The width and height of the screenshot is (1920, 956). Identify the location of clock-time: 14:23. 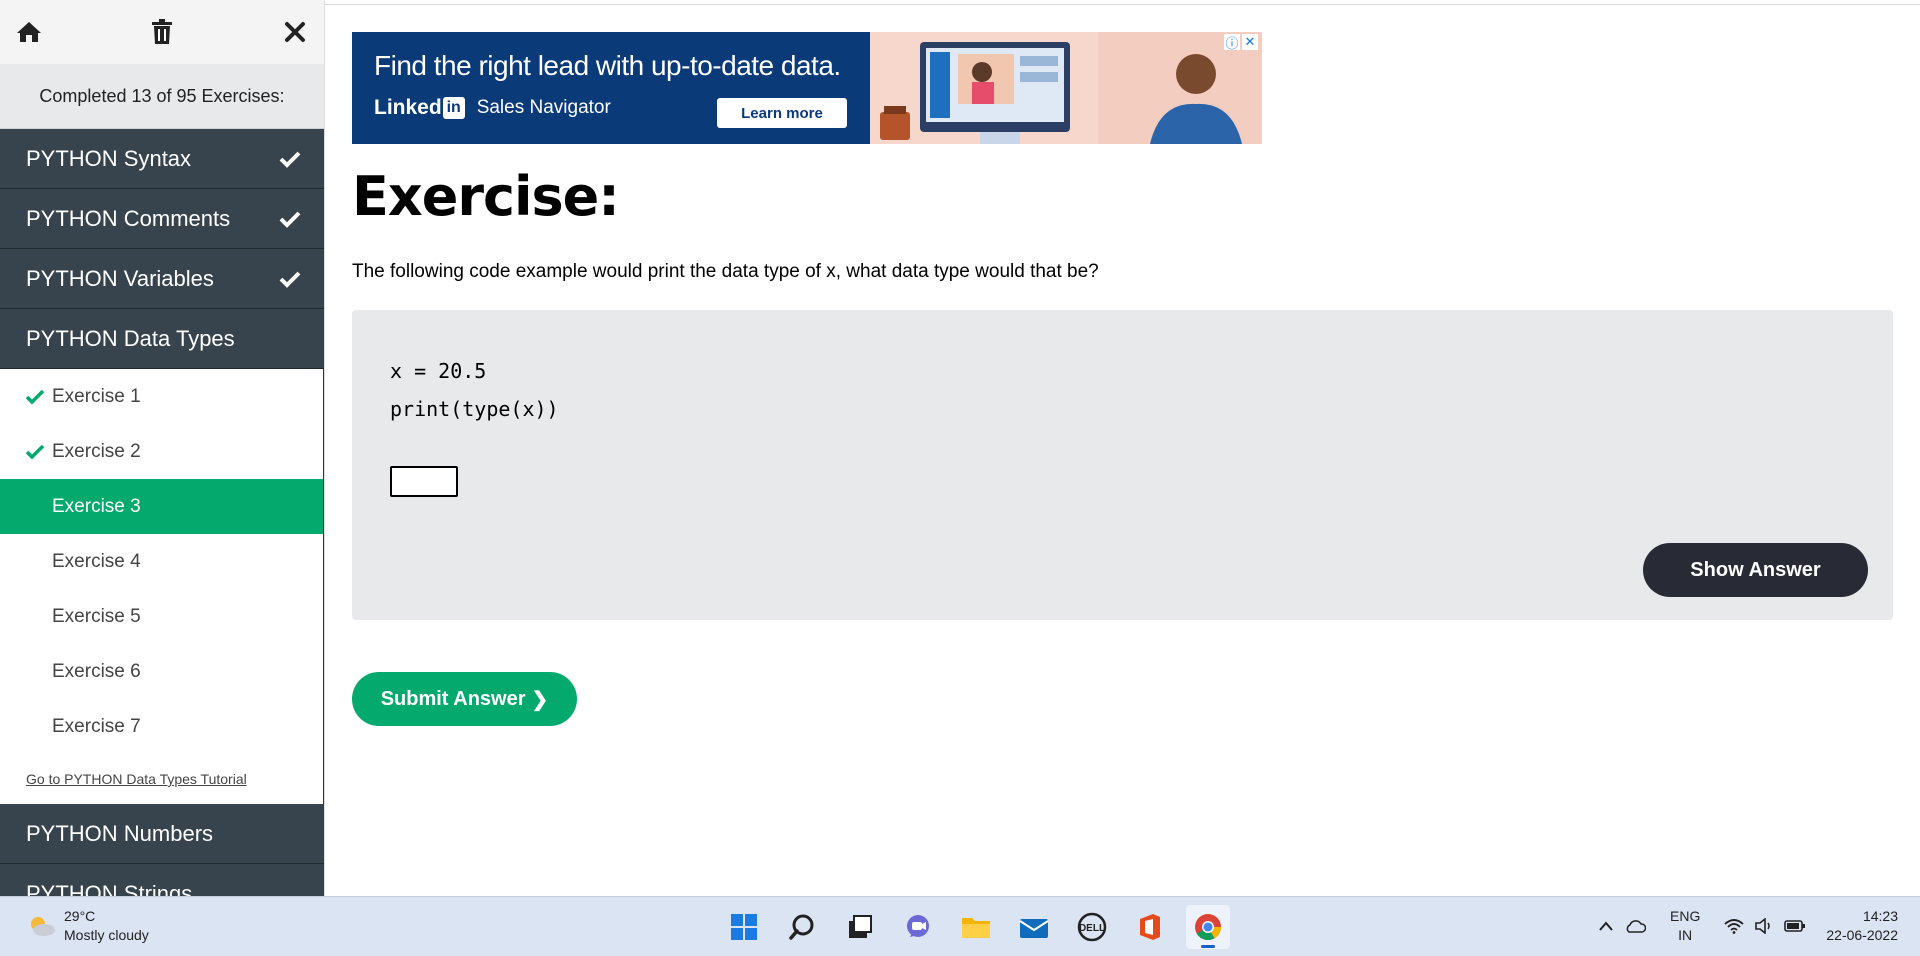
(1880, 916).